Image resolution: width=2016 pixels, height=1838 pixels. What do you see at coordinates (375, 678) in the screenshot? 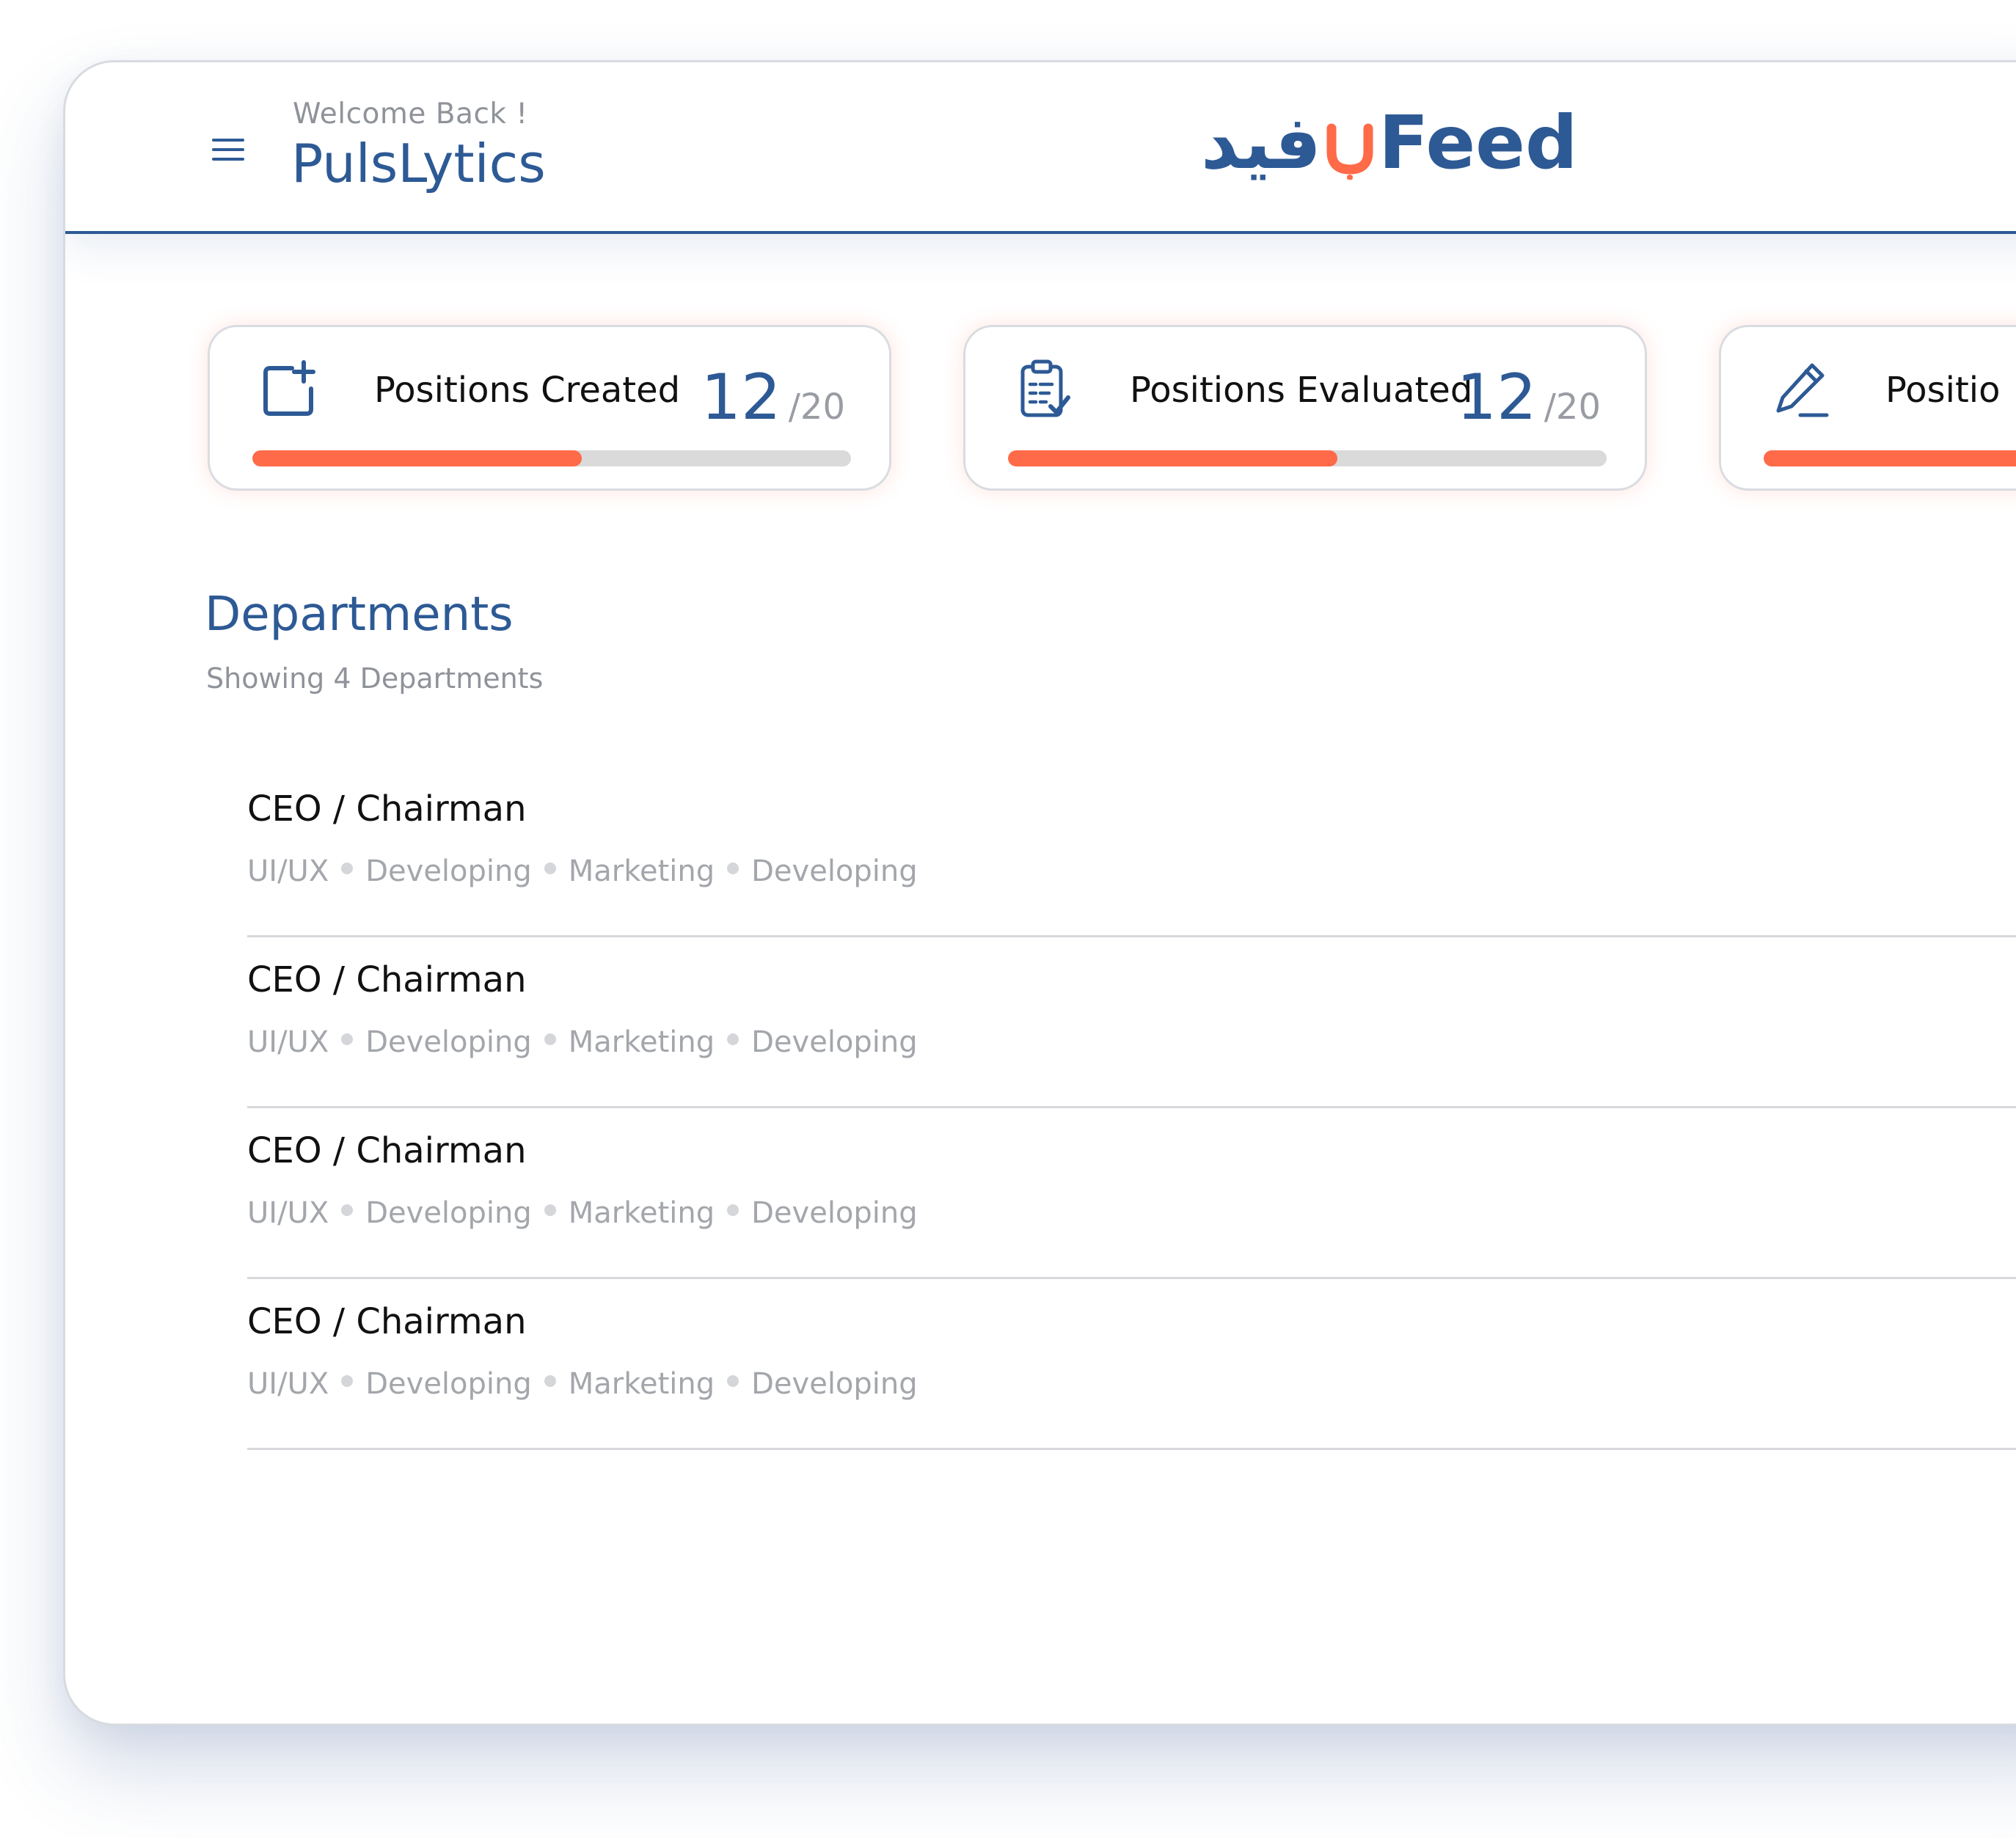
I see `departments-count-text: Showing 4 Departments` at bounding box center [375, 678].